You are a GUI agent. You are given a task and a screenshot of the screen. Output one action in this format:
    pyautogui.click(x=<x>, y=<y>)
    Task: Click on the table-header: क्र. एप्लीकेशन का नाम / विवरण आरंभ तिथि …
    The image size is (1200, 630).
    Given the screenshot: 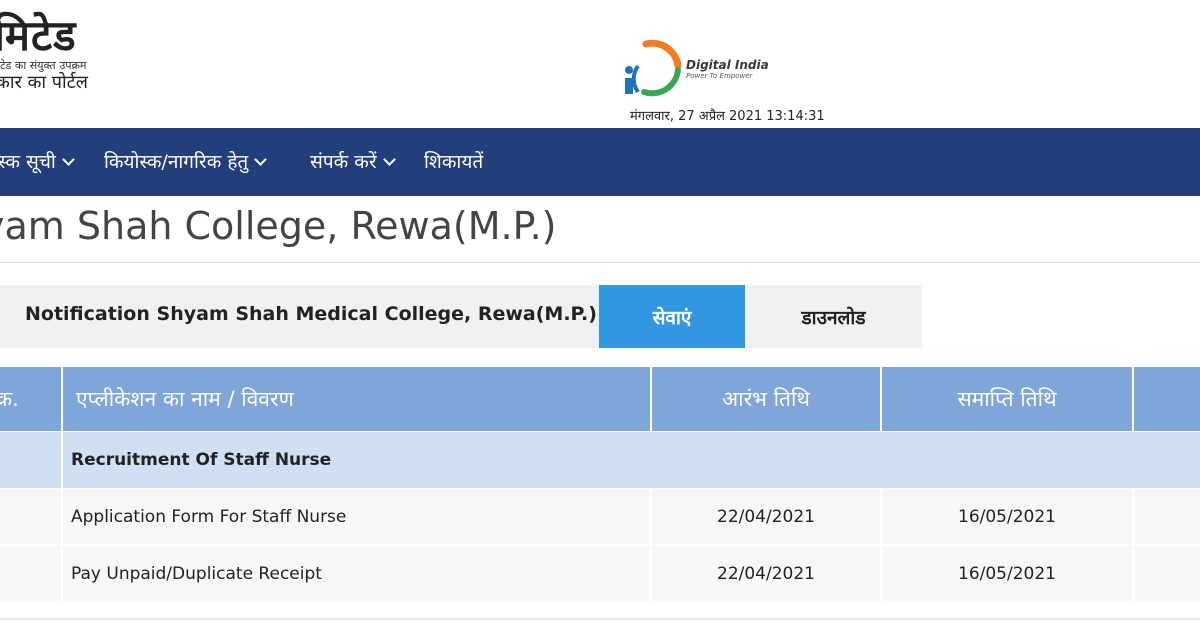 What is the action you would take?
    pyautogui.click(x=600, y=399)
    